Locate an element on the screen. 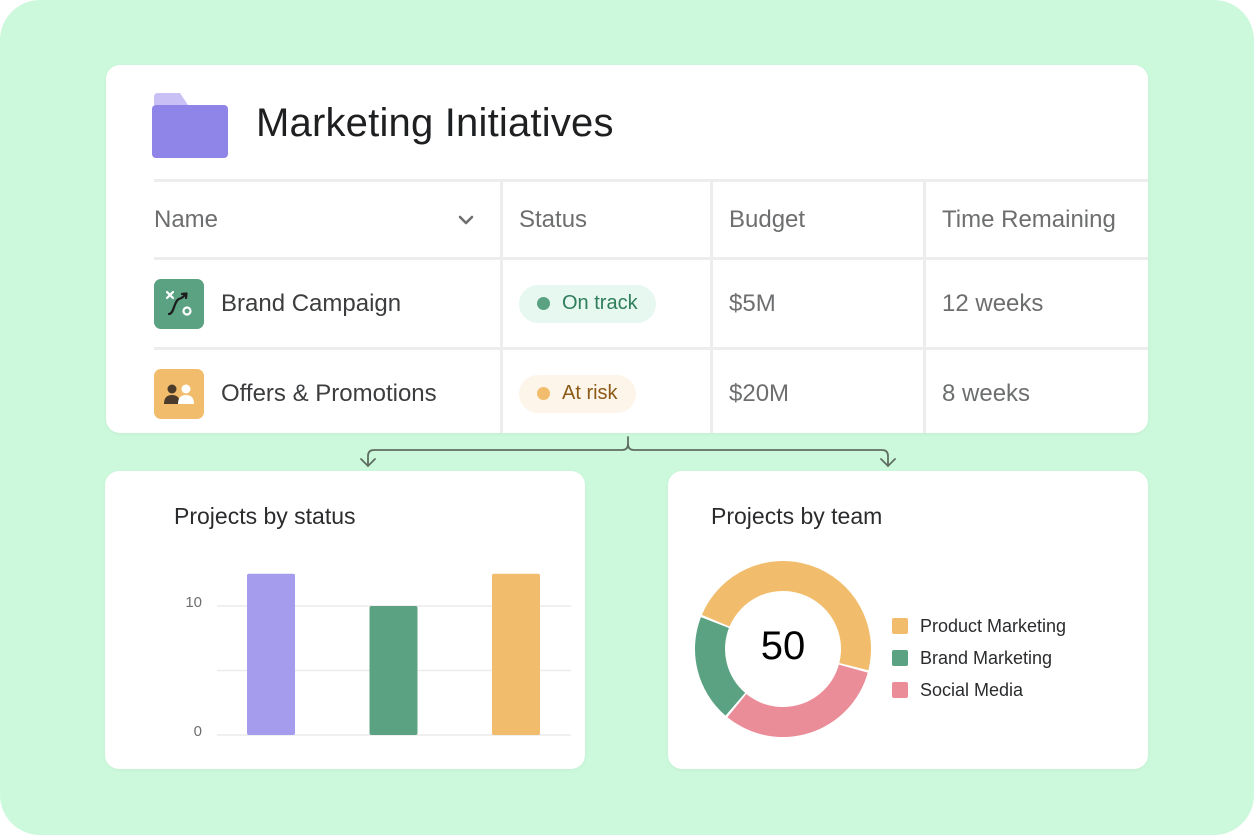 This screenshot has height=835, width=1254. table-row: Offers & Promotions At risk $20M 8 weeks is located at coordinates (651, 390).